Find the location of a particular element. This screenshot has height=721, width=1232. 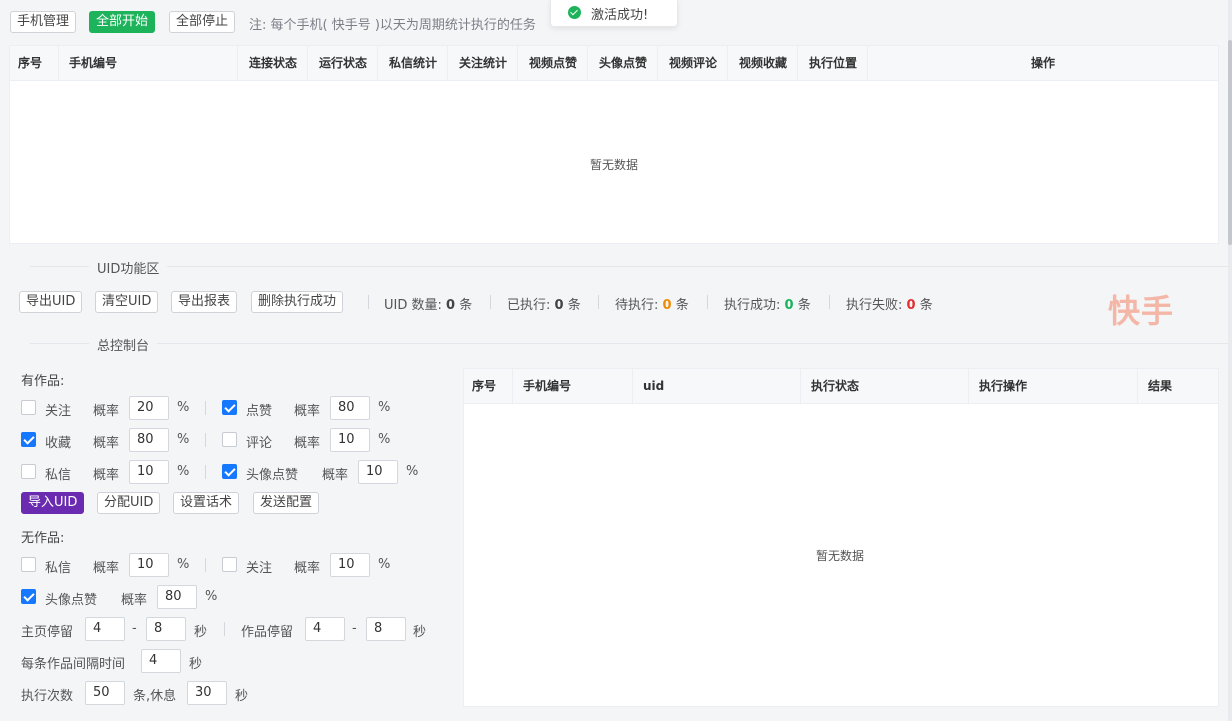

col-exec-action: 执行操作 is located at coordinates (1053, 386).